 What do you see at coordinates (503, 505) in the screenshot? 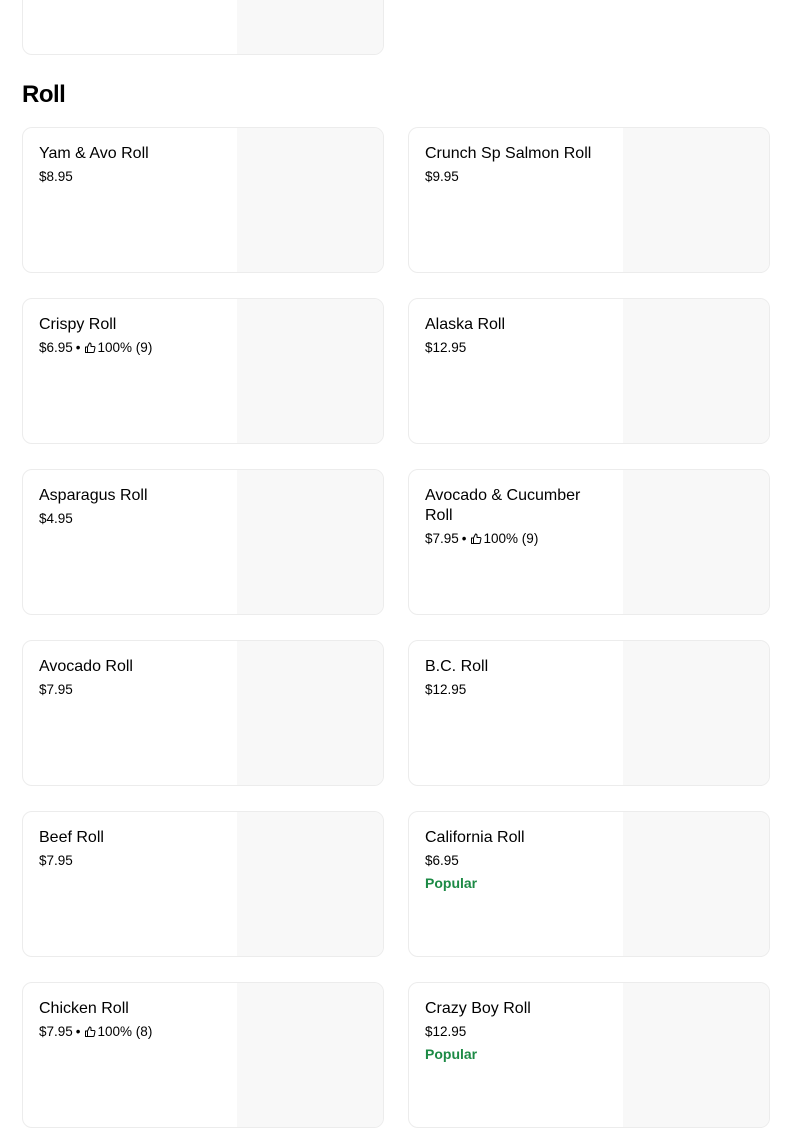
I see `menu-item-name: Avocado & Cucumber Roll` at bounding box center [503, 505].